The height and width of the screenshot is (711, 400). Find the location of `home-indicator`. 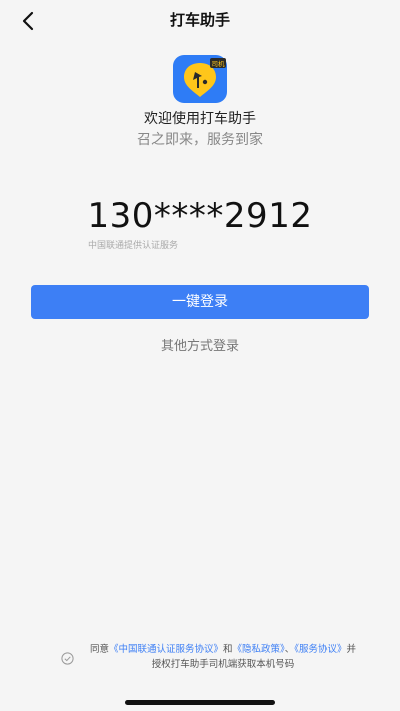

home-indicator is located at coordinates (200, 702).